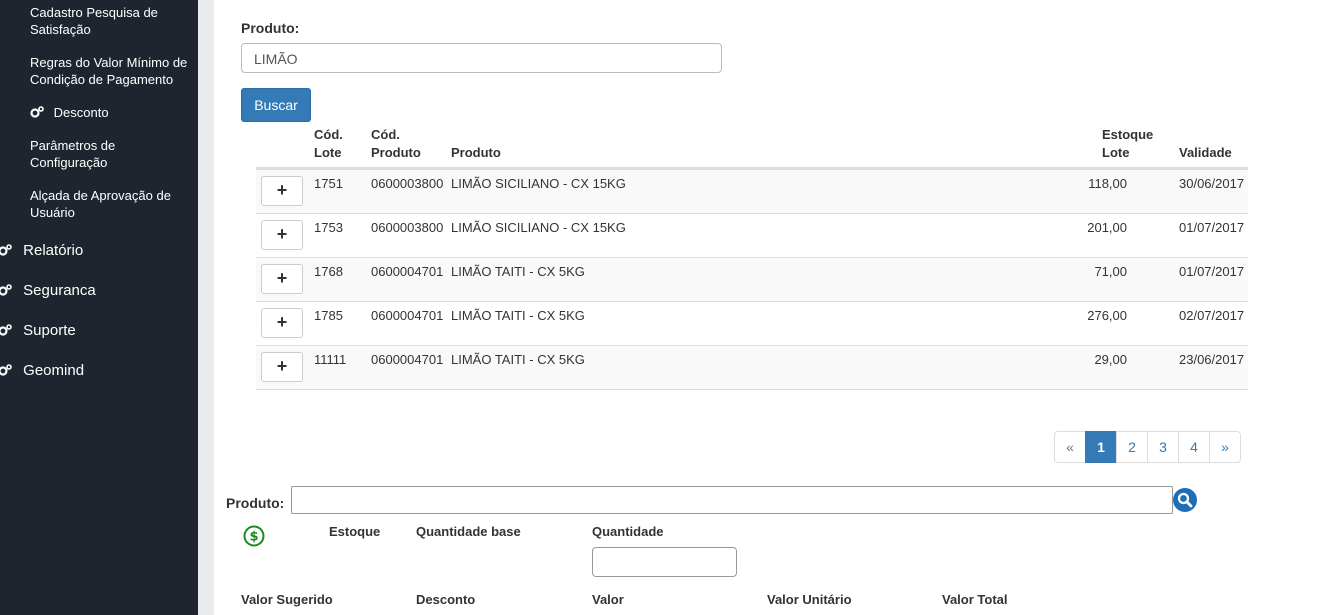  Describe the element at coordinates (1212, 183) in the screenshot. I see `cell-validade: 30/06/2017` at that location.